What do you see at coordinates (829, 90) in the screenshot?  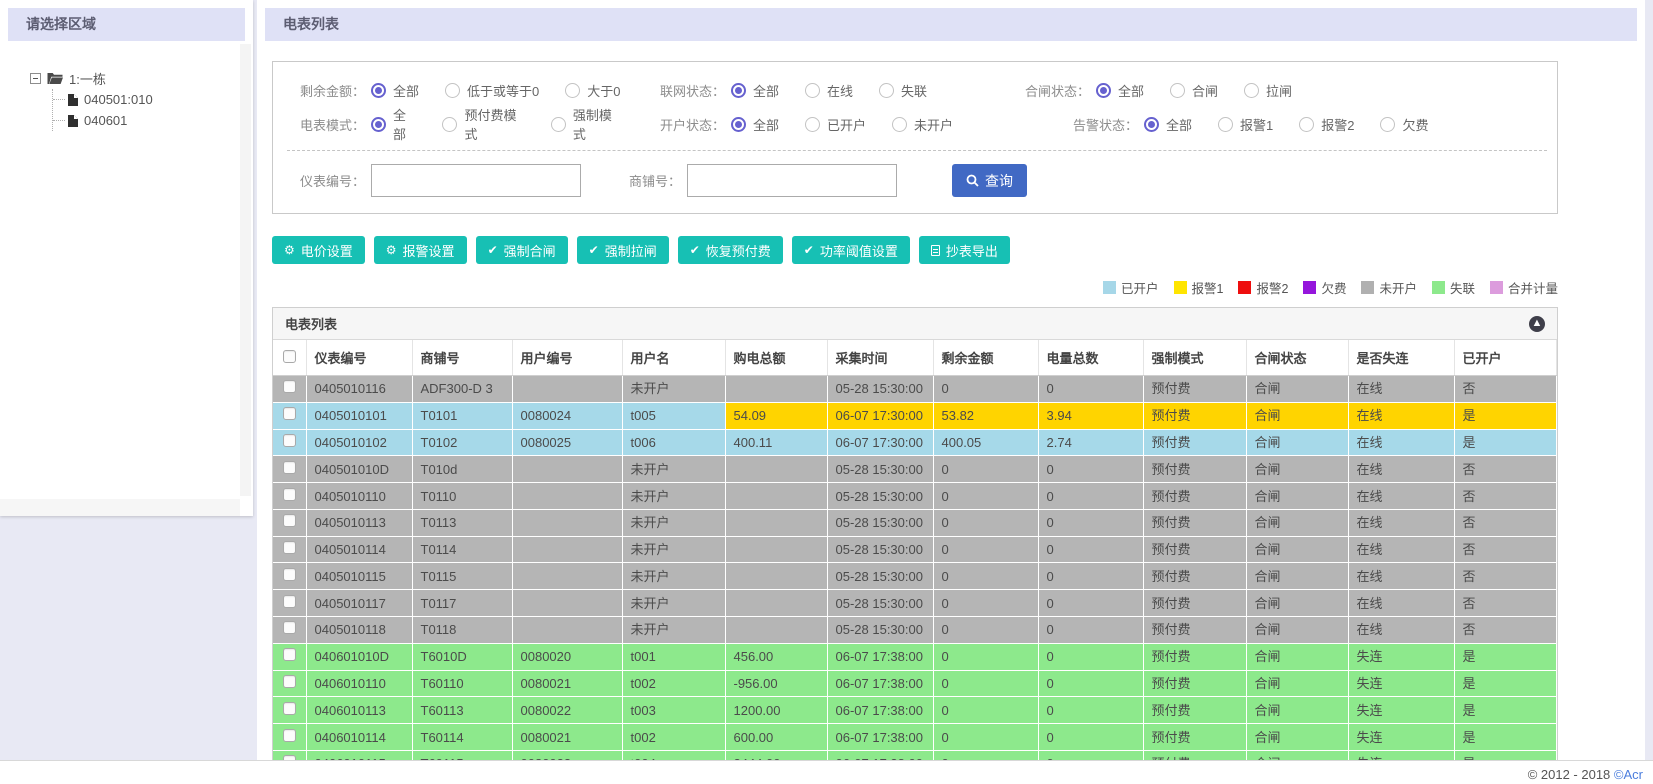 I see `radio-option: 在线` at bounding box center [829, 90].